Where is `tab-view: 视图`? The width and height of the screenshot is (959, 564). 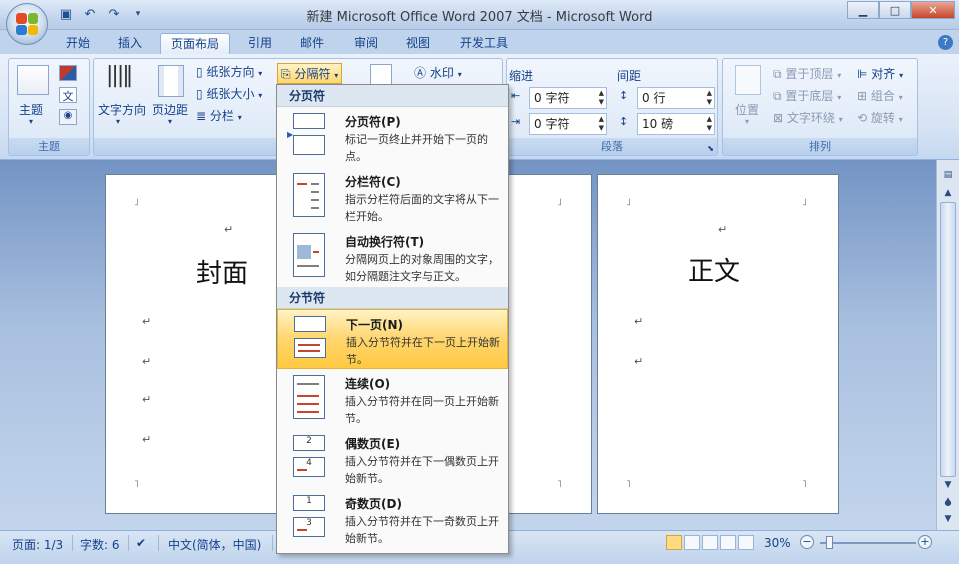
tab-view: 视图 is located at coordinates (418, 43).